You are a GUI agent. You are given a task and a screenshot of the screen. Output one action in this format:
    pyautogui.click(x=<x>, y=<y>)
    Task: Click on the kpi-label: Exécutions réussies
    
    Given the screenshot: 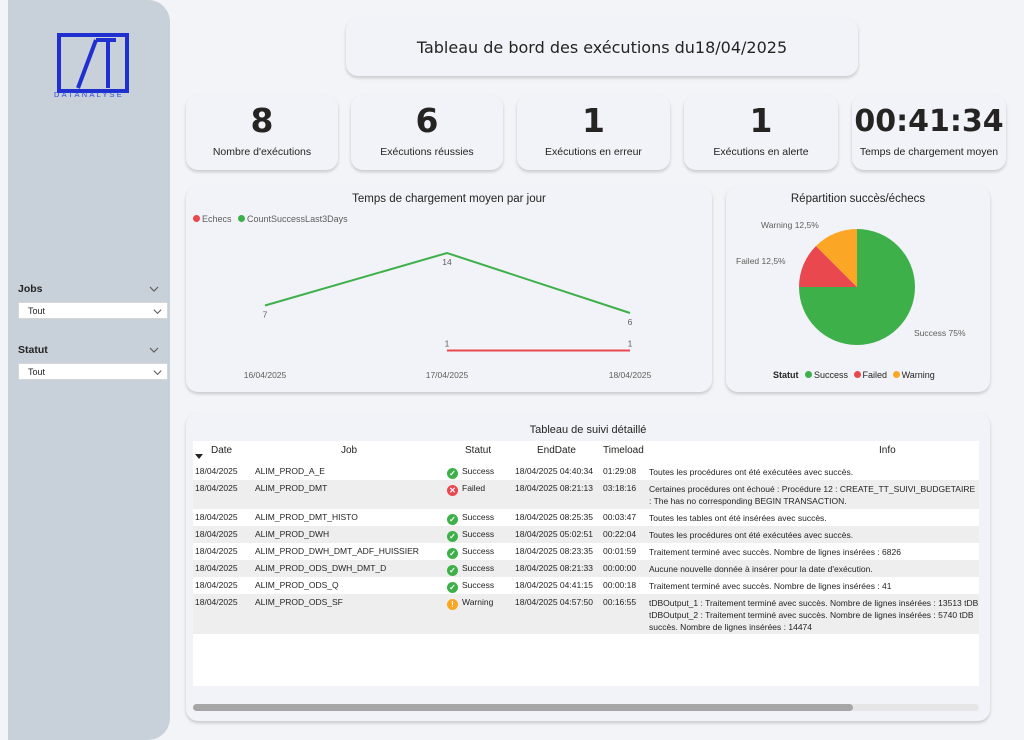 What is the action you would take?
    pyautogui.click(x=427, y=152)
    